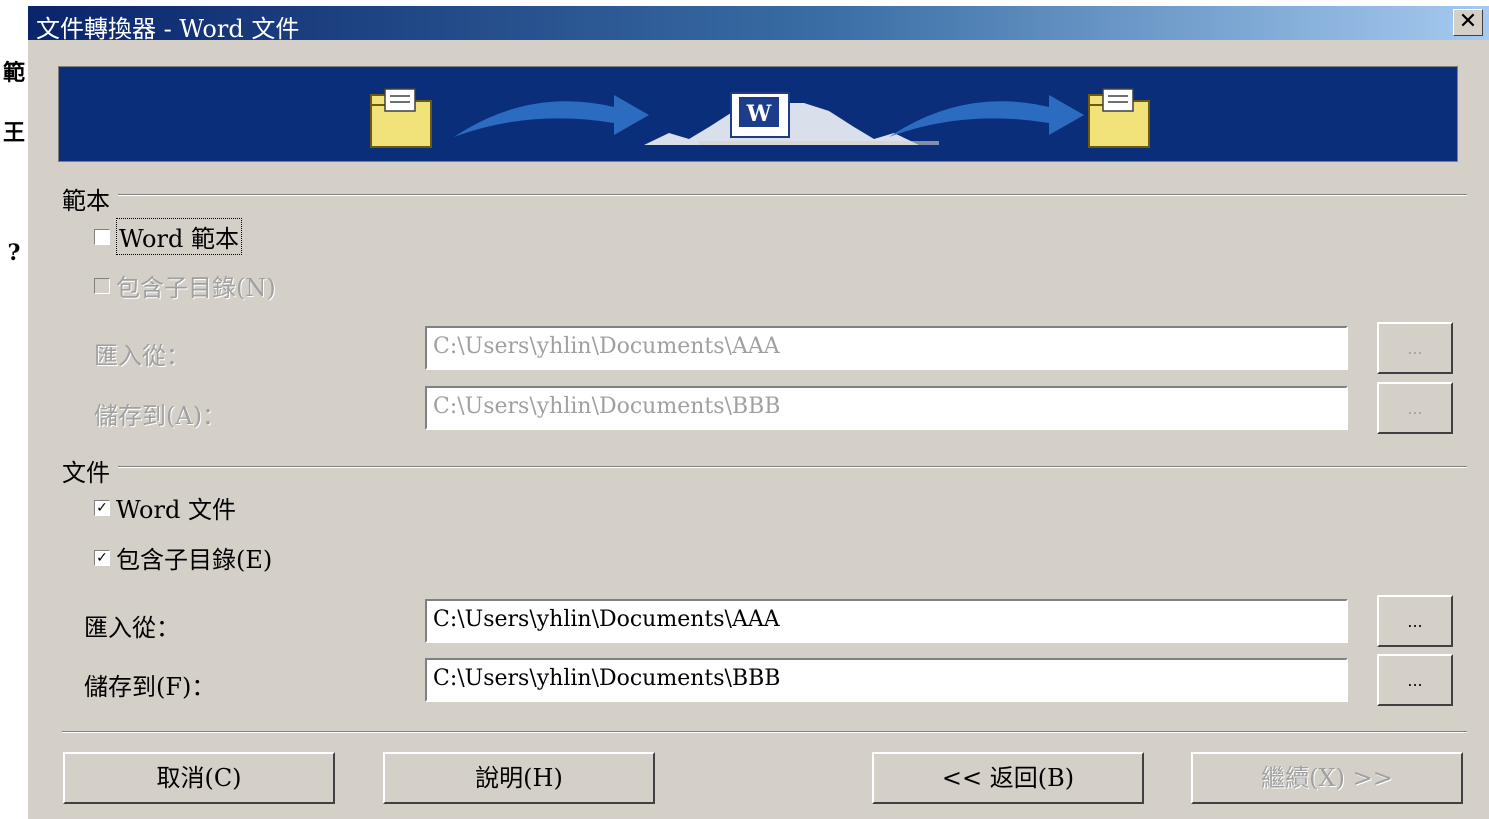  I want to click on background-char: 範, so click(13, 73).